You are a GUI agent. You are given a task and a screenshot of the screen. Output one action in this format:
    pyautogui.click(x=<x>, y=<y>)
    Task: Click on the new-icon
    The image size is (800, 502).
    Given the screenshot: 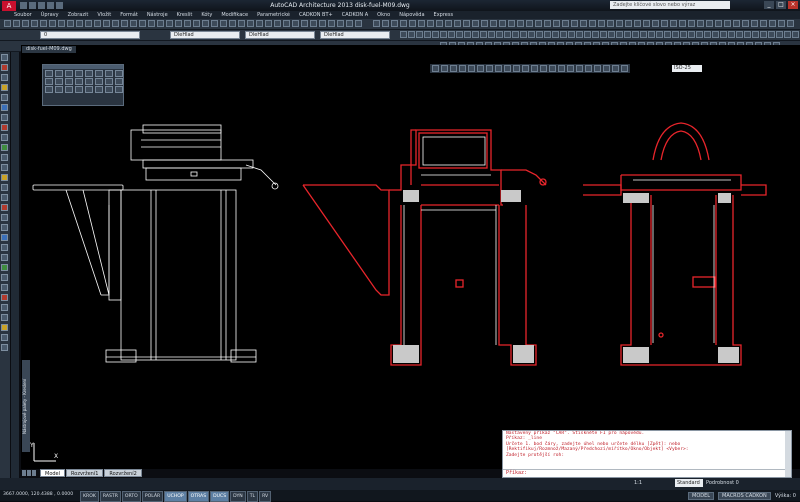 What is the action you would take?
    pyautogui.click(x=23, y=5)
    